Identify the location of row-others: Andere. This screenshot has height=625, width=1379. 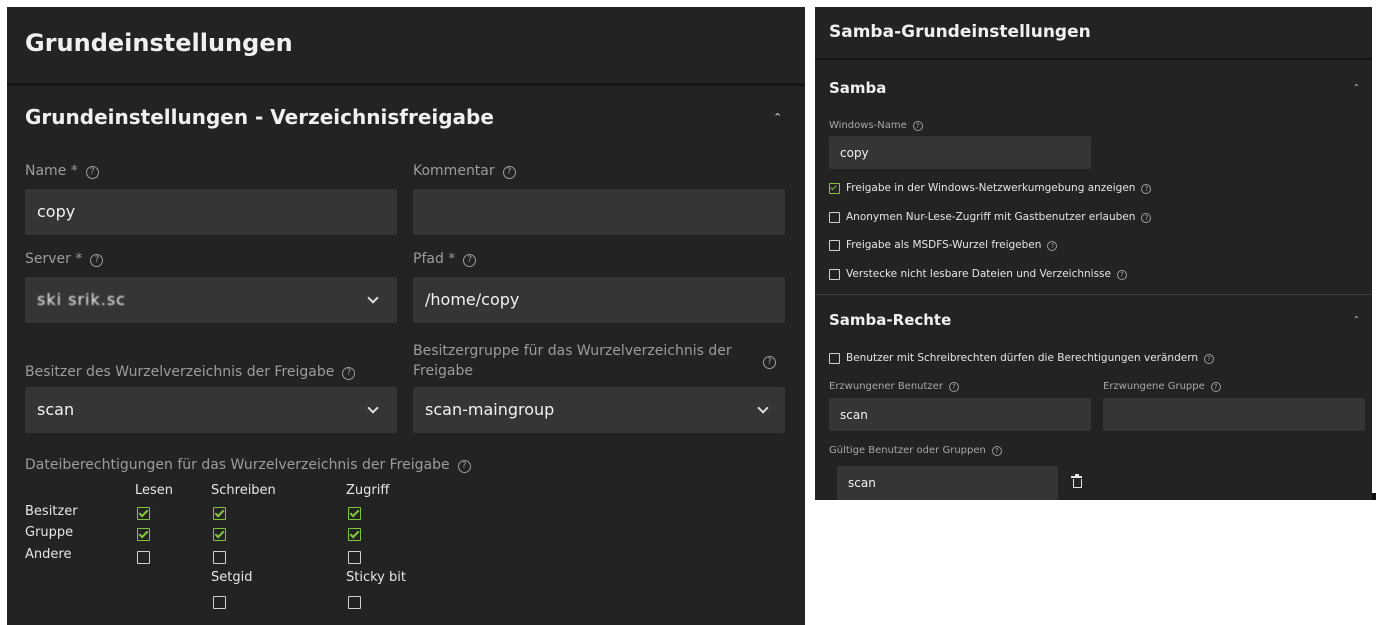
(48, 554).